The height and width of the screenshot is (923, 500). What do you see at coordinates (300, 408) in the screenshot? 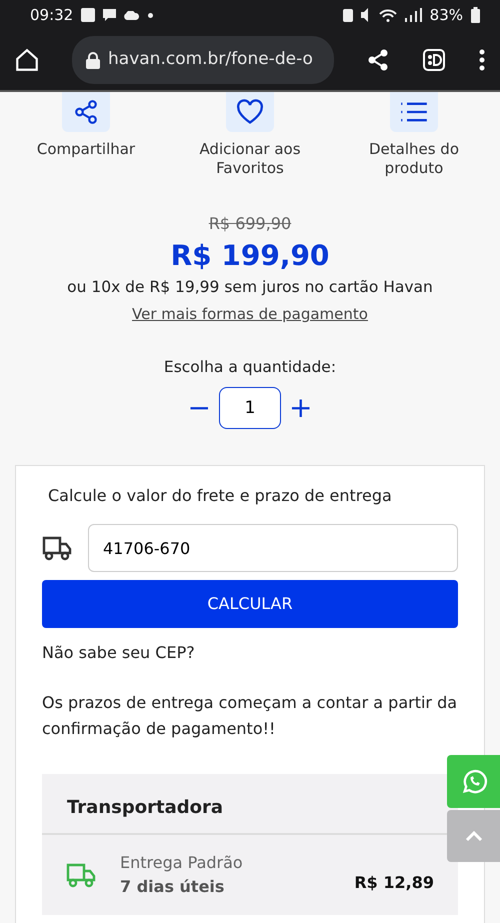
I see `increase-button: +` at bounding box center [300, 408].